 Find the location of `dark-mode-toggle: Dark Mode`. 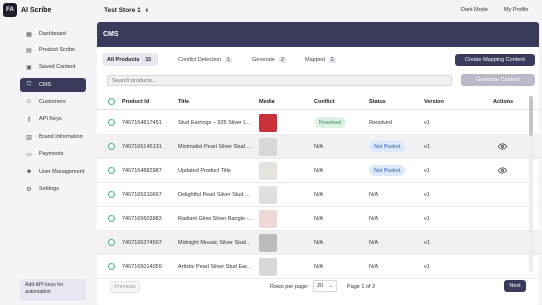

dark-mode-toggle: Dark Mode is located at coordinates (474, 10).